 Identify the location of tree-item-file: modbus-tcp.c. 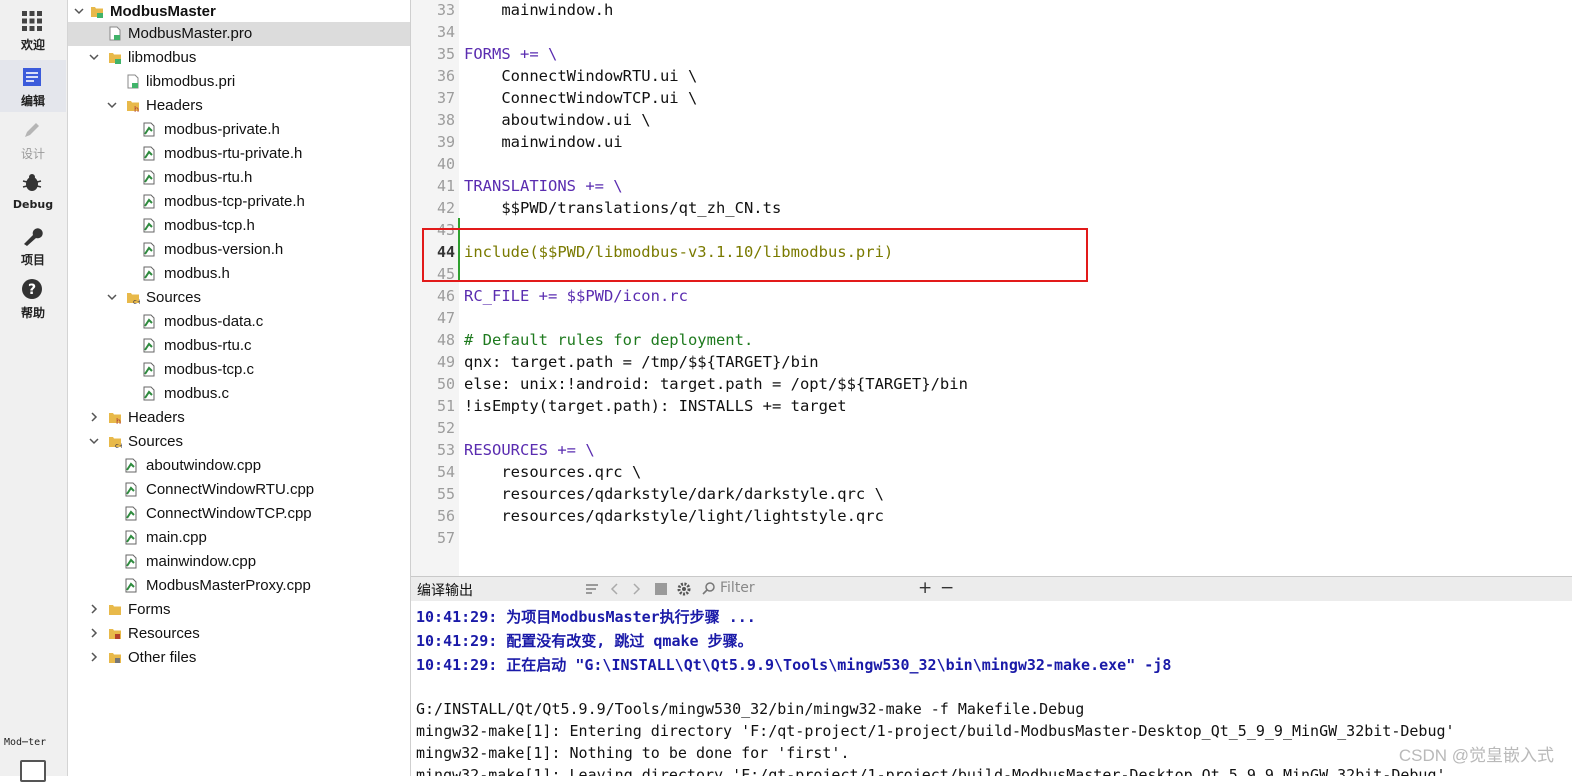
(239, 370).